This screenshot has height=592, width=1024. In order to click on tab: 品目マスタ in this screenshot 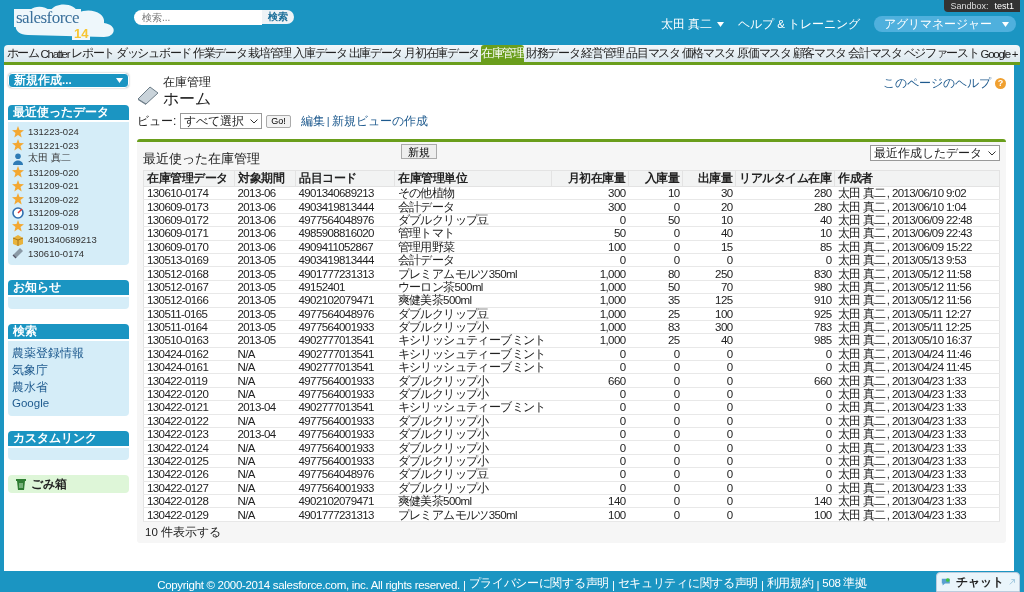, I will do `click(653, 53)`.